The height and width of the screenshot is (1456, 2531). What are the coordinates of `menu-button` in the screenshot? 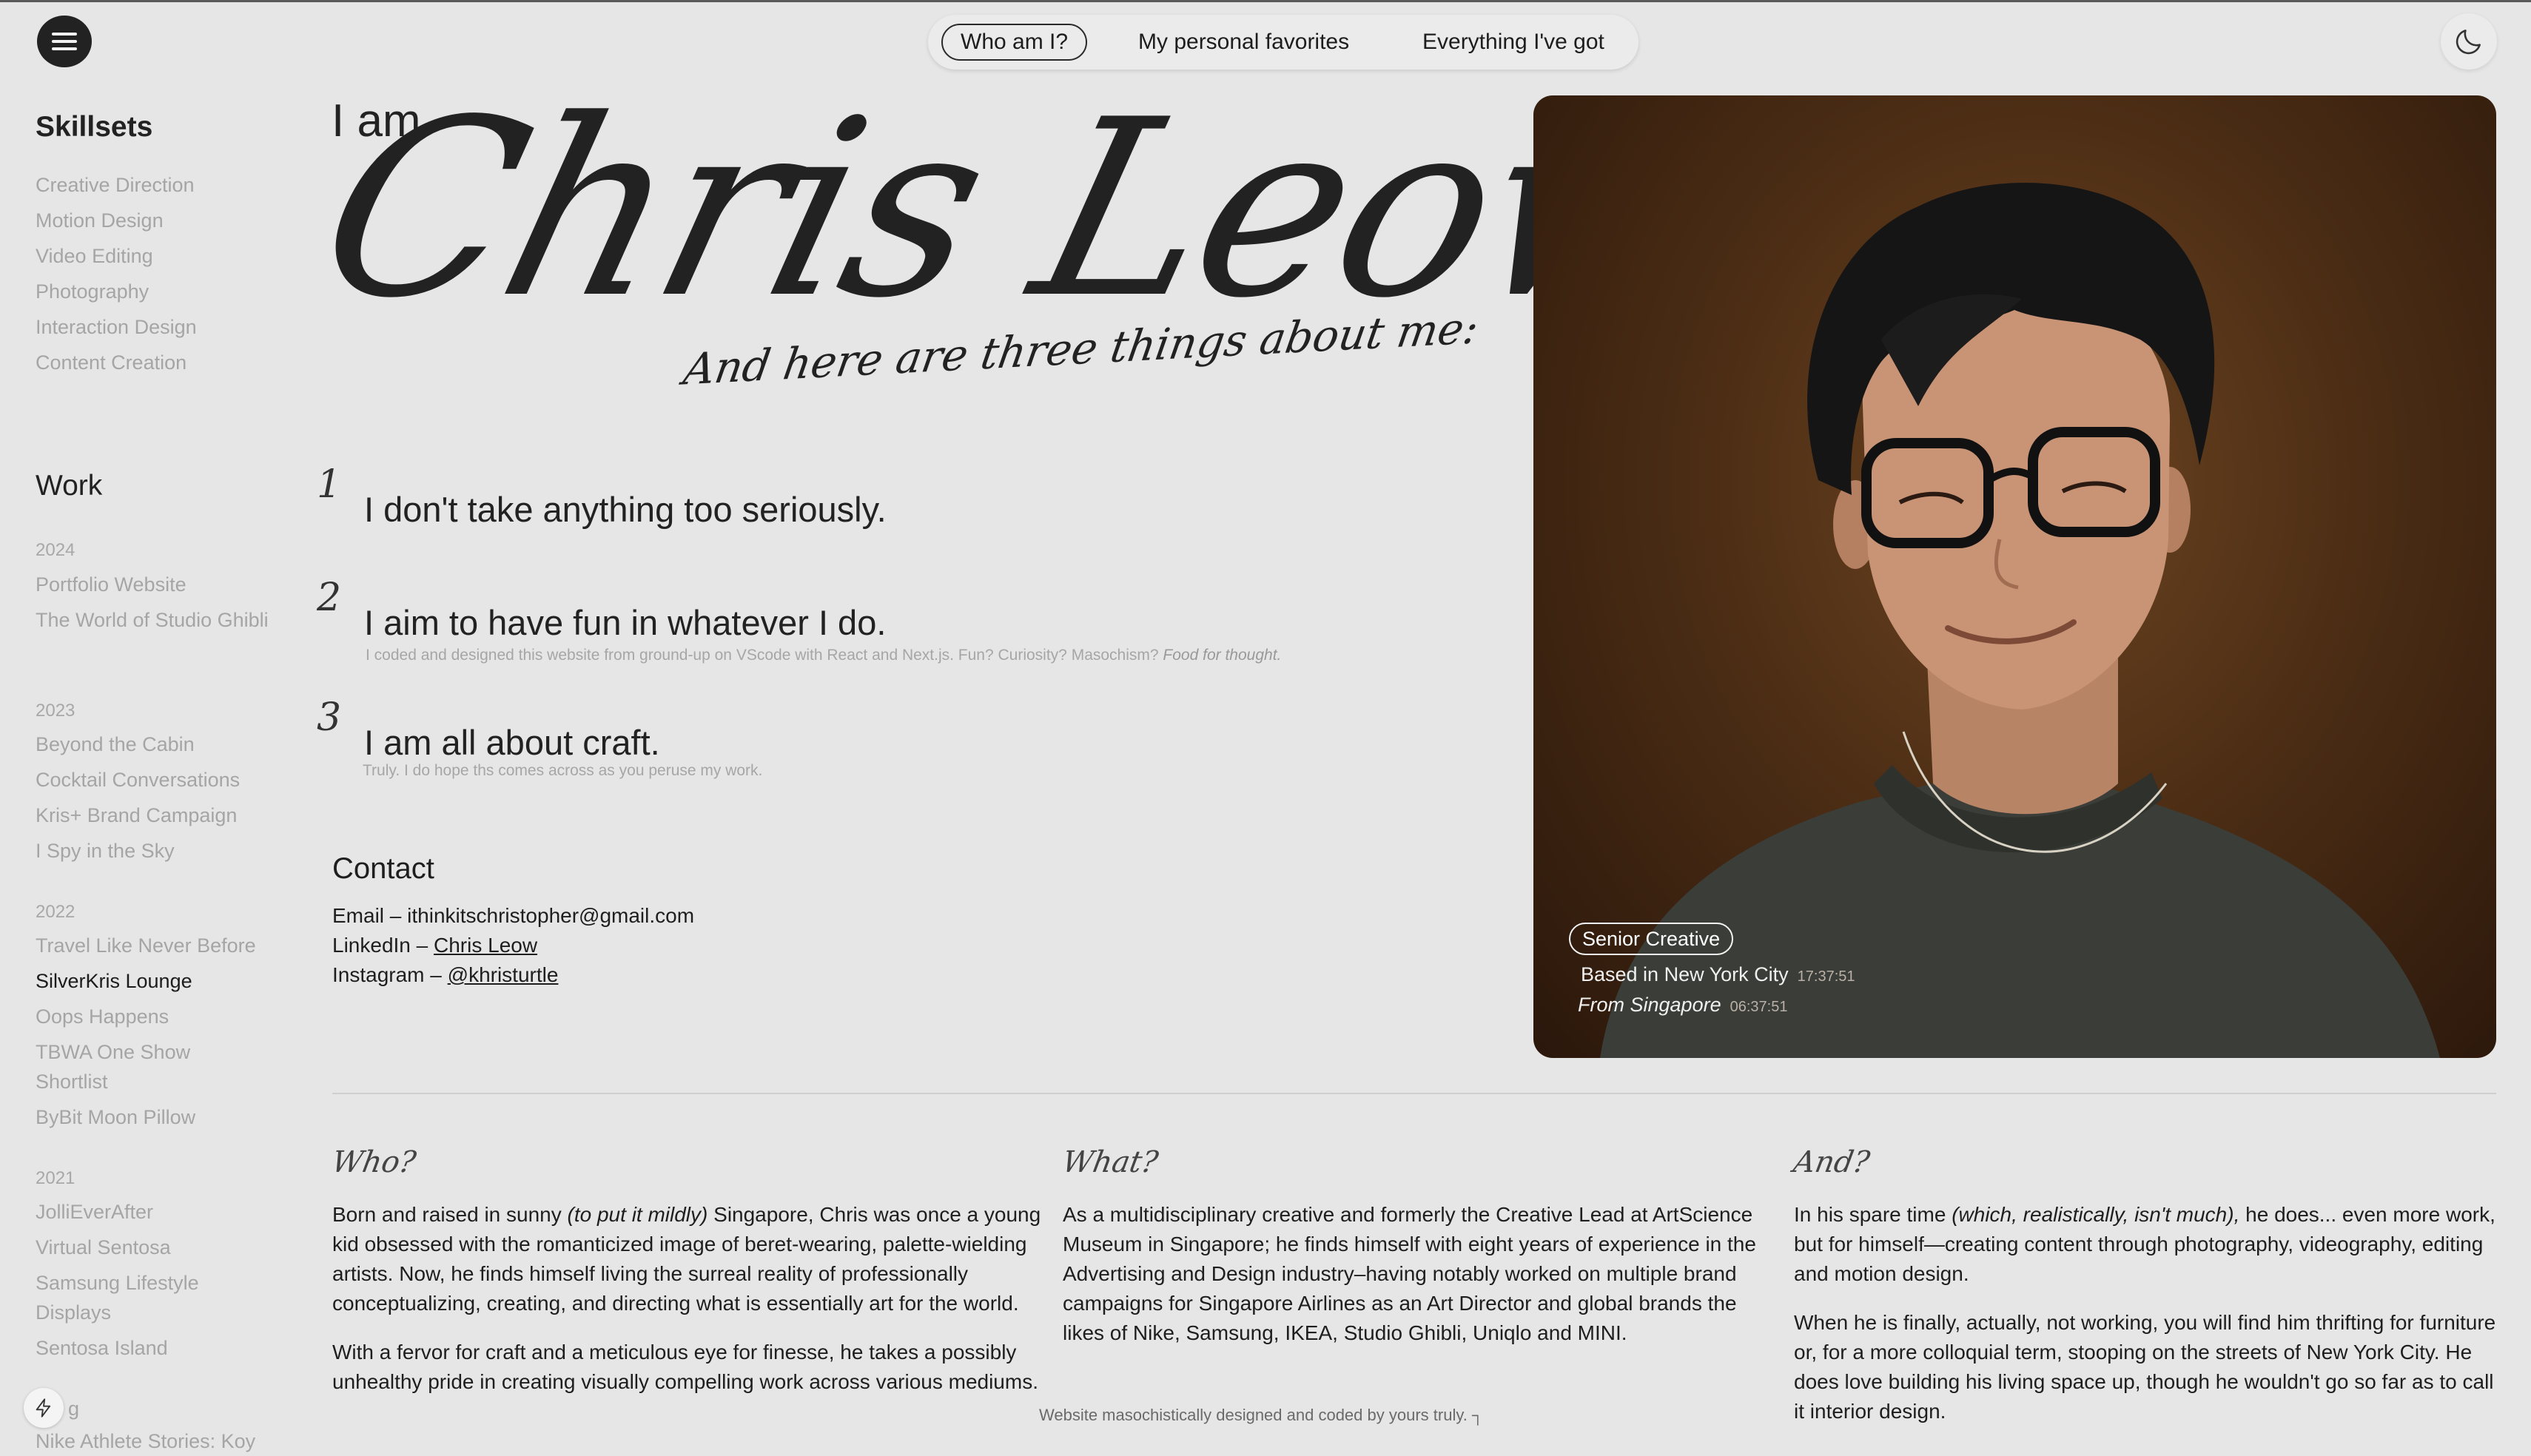 It's located at (64, 42).